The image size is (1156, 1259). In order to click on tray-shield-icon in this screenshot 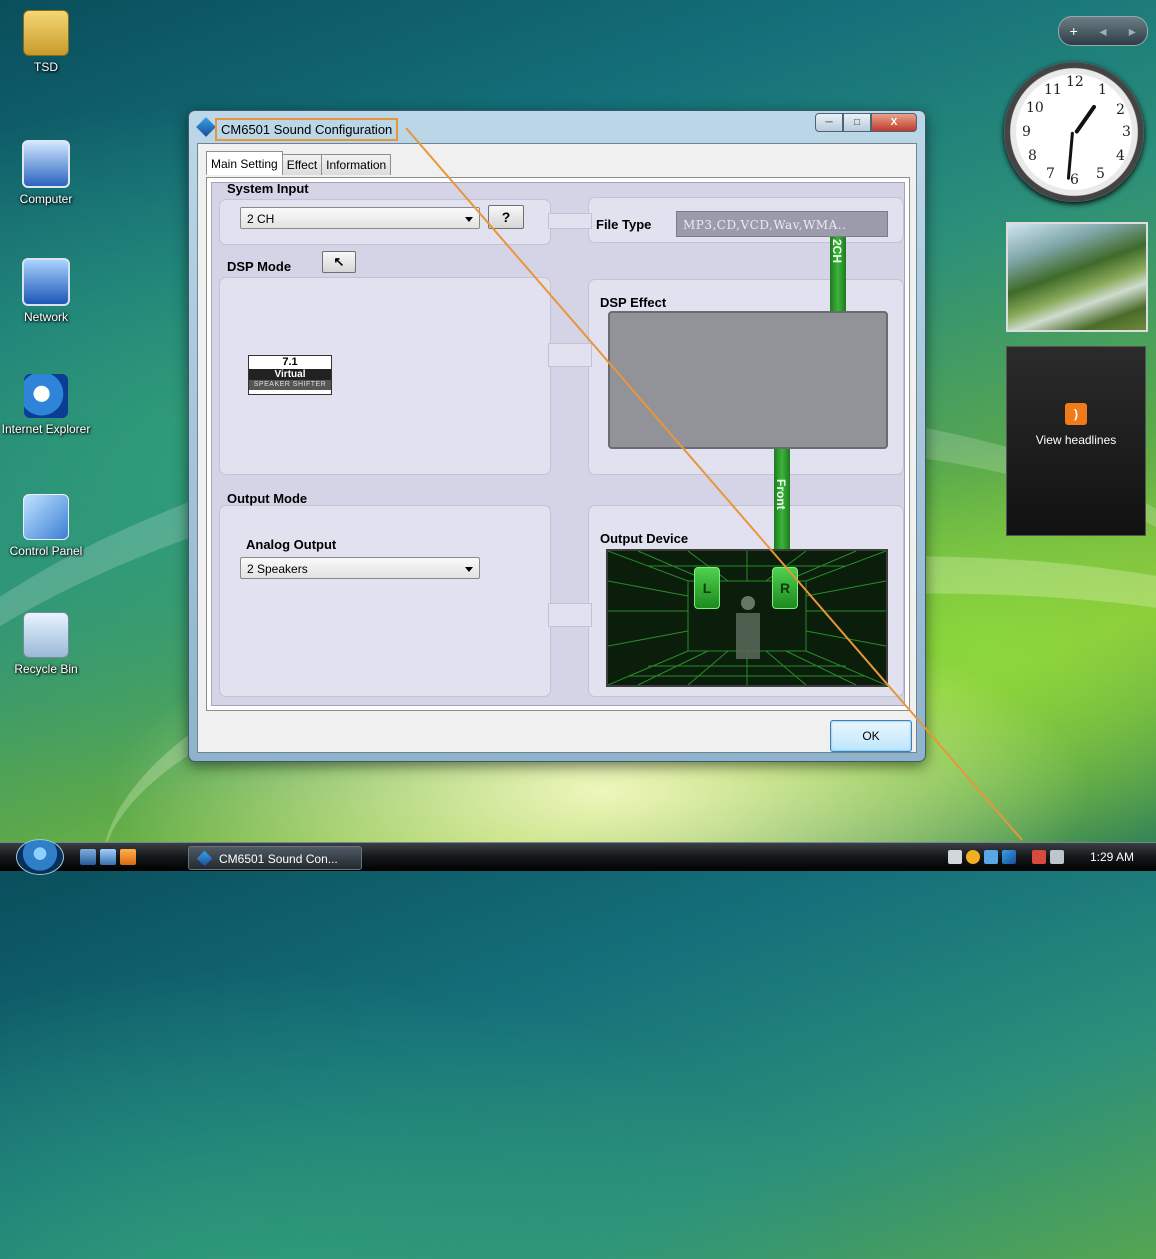, I will do `click(973, 857)`.